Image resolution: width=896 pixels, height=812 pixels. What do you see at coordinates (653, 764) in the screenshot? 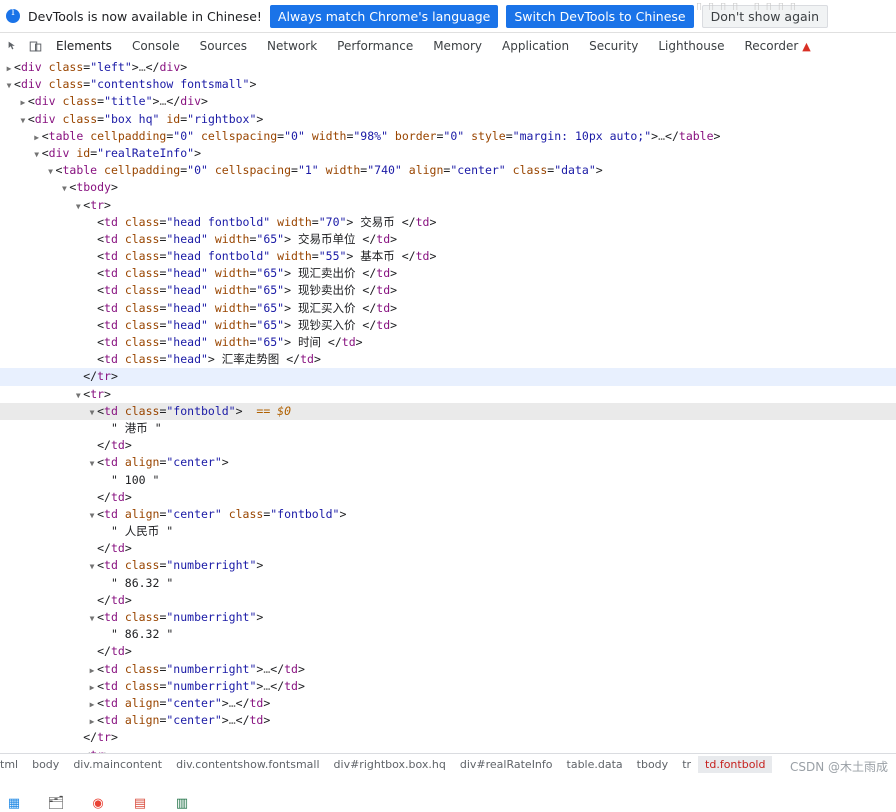
I see `breadcrumb-item: tbody` at bounding box center [653, 764].